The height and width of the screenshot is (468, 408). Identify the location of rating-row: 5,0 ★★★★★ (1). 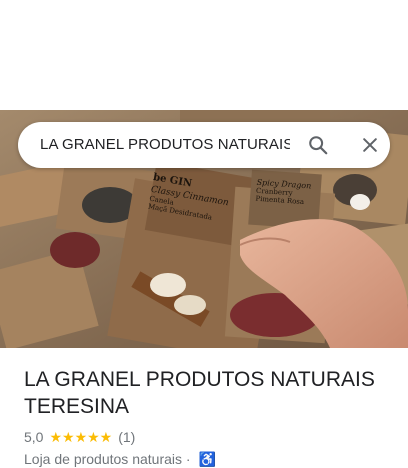
(79, 437).